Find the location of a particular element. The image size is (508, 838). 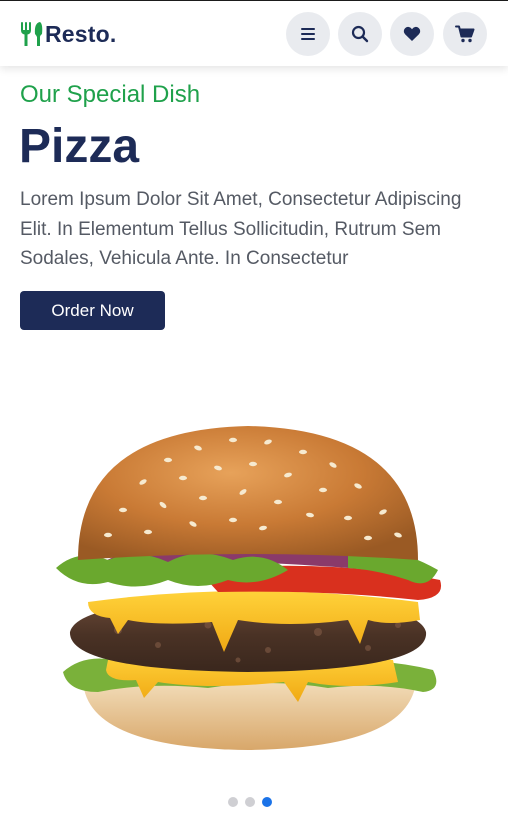

cart-icon is located at coordinates (465, 34).